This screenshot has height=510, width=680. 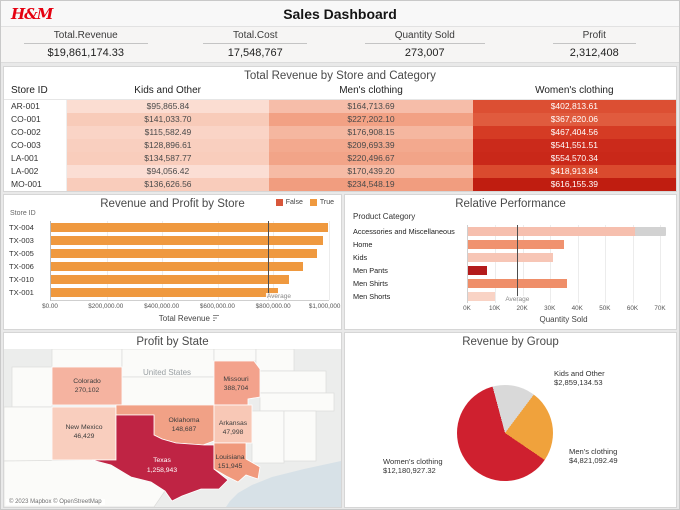 What do you see at coordinates (313, 202) in the screenshot?
I see `legend-swatch-true` at bounding box center [313, 202].